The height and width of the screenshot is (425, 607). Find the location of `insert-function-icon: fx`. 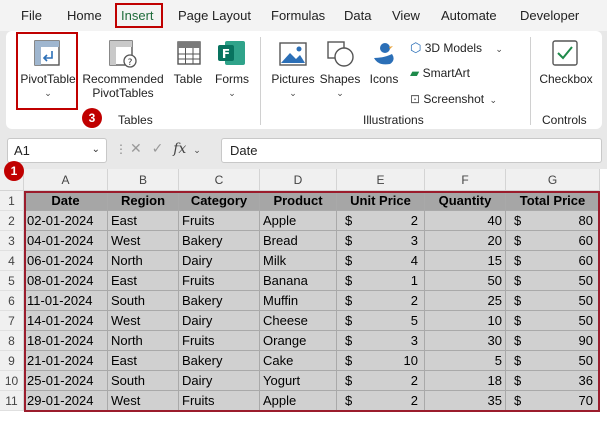

insert-function-icon: fx is located at coordinates (179, 149).